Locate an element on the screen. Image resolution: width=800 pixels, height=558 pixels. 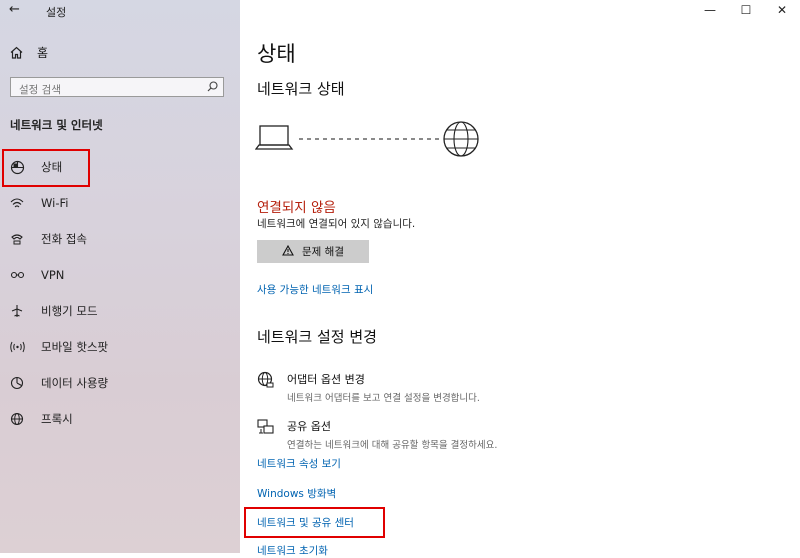
sharing-icon is located at coordinates (267, 434).